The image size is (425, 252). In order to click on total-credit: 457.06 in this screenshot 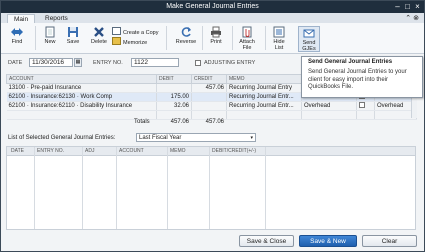, I will do `click(214, 122)`.